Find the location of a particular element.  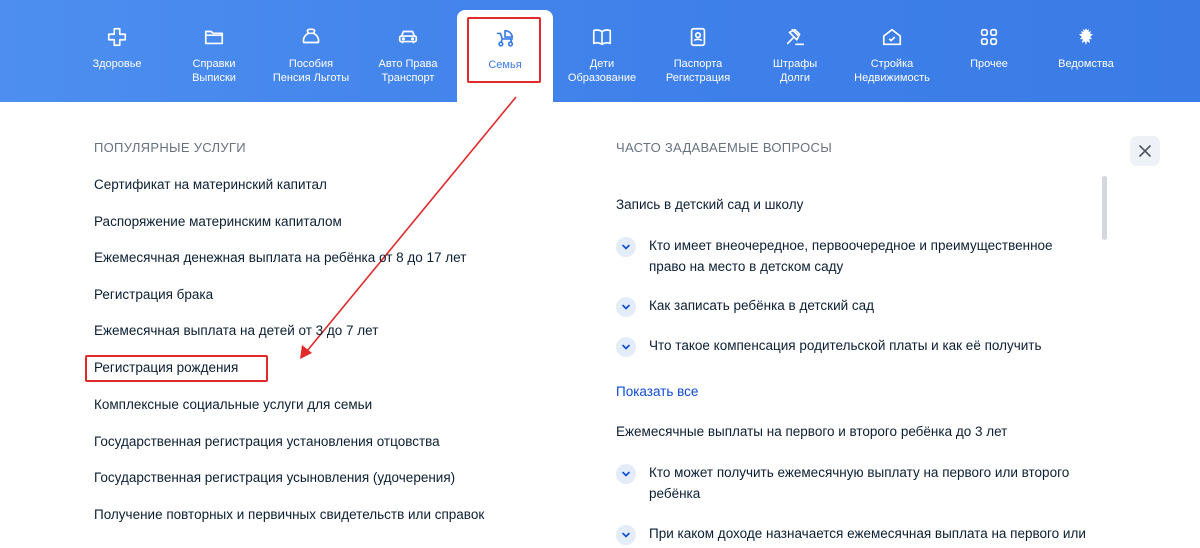

nav-label: Паспорта Регистрация is located at coordinates (698, 71).